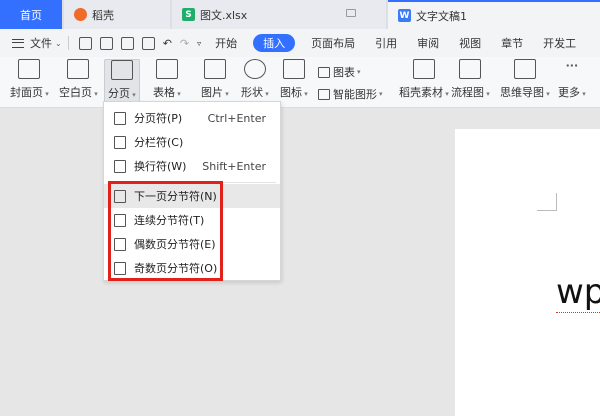 The image size is (600, 416). Describe the element at coordinates (255, 79) in the screenshot. I see `shape-button: 形状` at that location.